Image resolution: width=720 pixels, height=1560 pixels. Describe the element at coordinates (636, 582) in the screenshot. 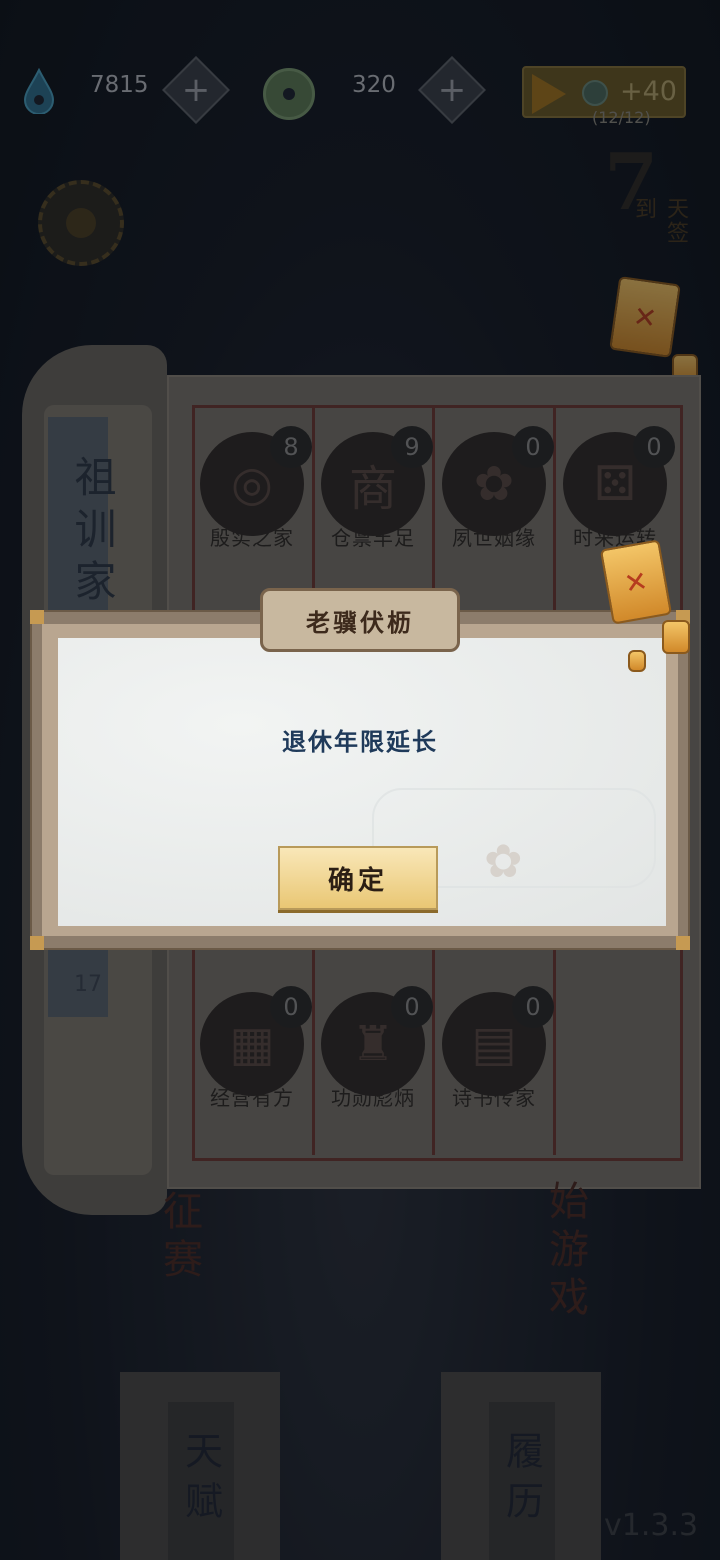

I see `lantern-icon: ✕` at that location.